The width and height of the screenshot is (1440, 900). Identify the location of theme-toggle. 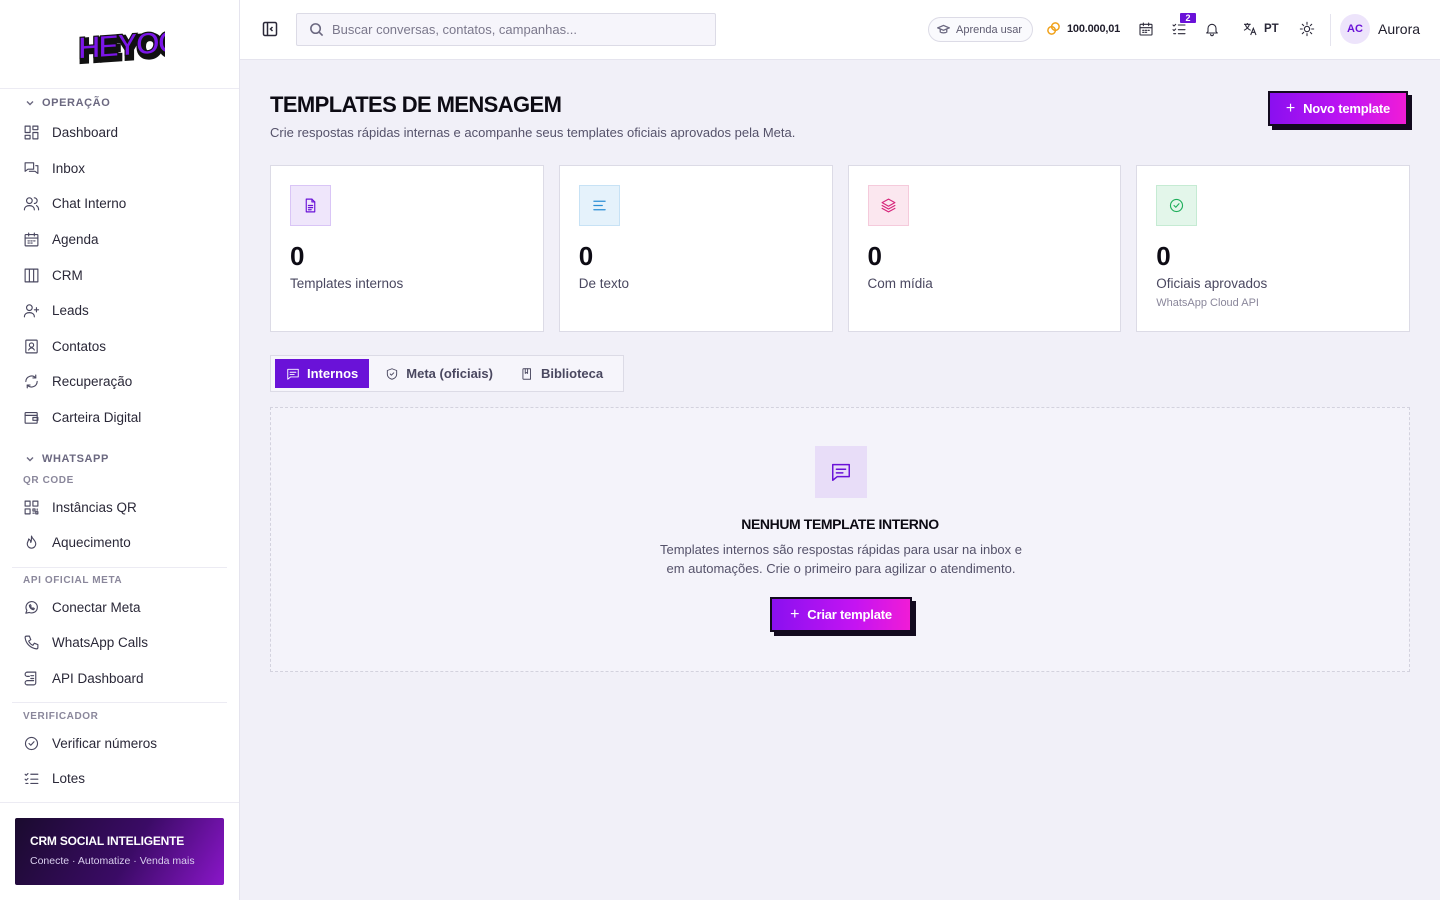
(1307, 29).